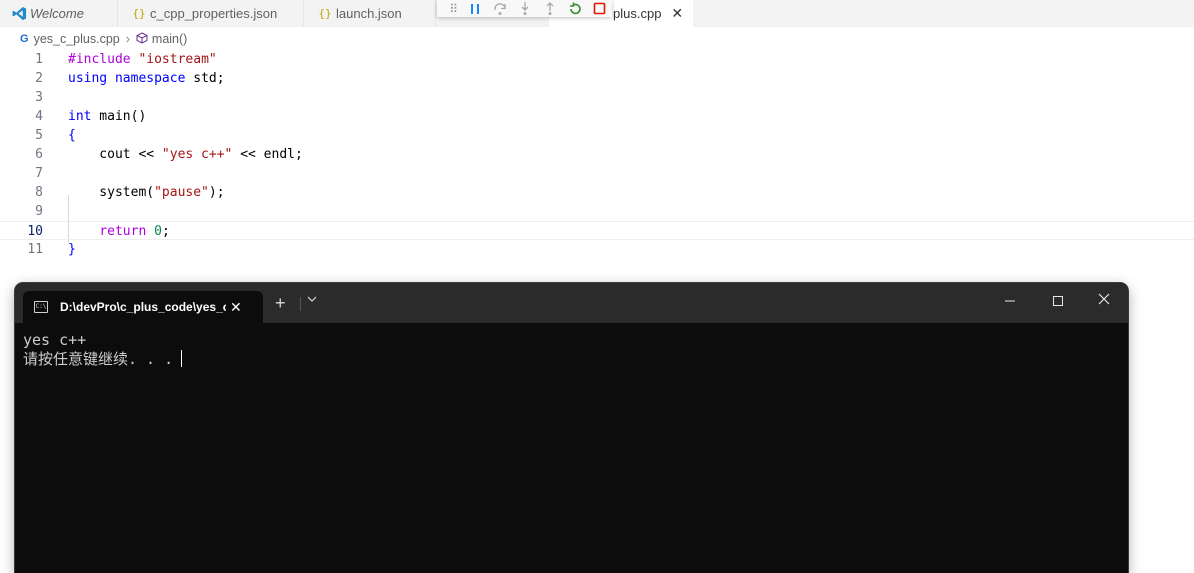 This screenshot has width=1194, height=573. I want to click on tab-label: plus.cpp, so click(637, 13).